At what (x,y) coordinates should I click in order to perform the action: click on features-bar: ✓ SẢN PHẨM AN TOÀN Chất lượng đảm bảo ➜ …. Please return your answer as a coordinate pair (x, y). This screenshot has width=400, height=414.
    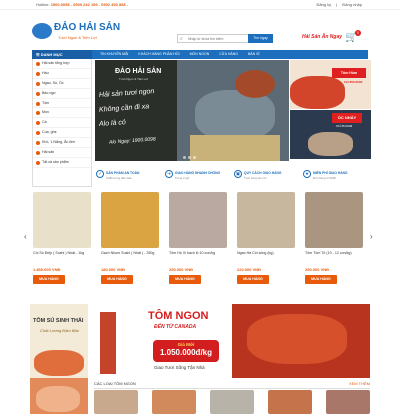
    Looking at the image, I should click on (233, 177).